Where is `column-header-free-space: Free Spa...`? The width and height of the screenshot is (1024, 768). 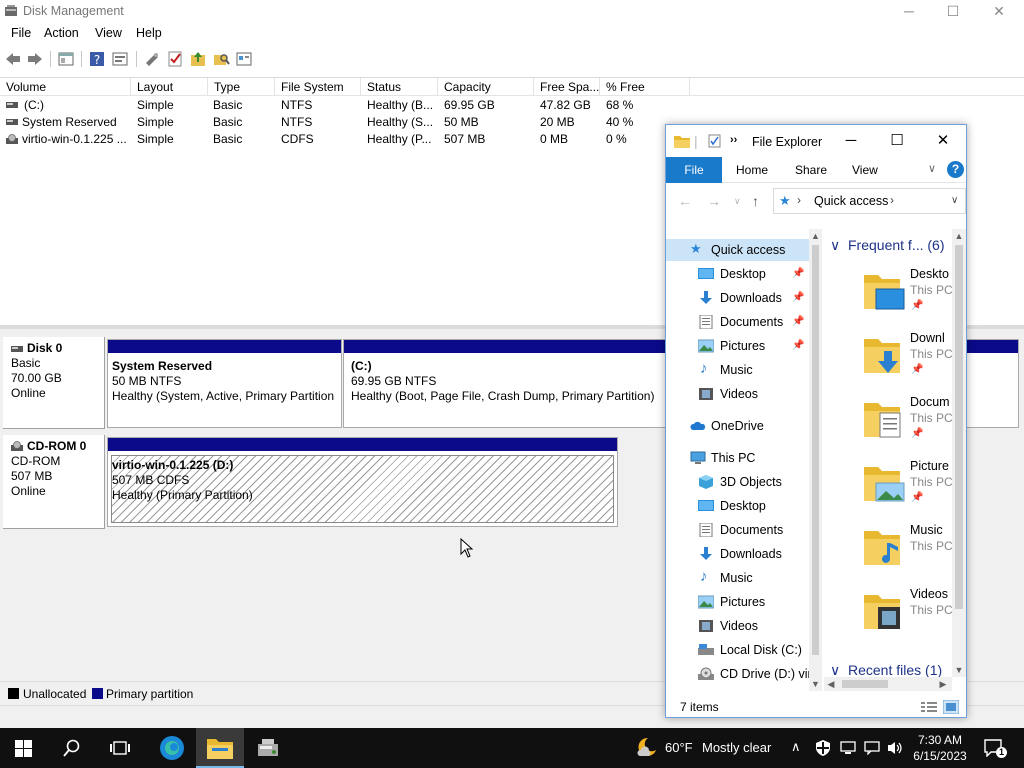
column-header-free-space: Free Spa... is located at coordinates (567, 87).